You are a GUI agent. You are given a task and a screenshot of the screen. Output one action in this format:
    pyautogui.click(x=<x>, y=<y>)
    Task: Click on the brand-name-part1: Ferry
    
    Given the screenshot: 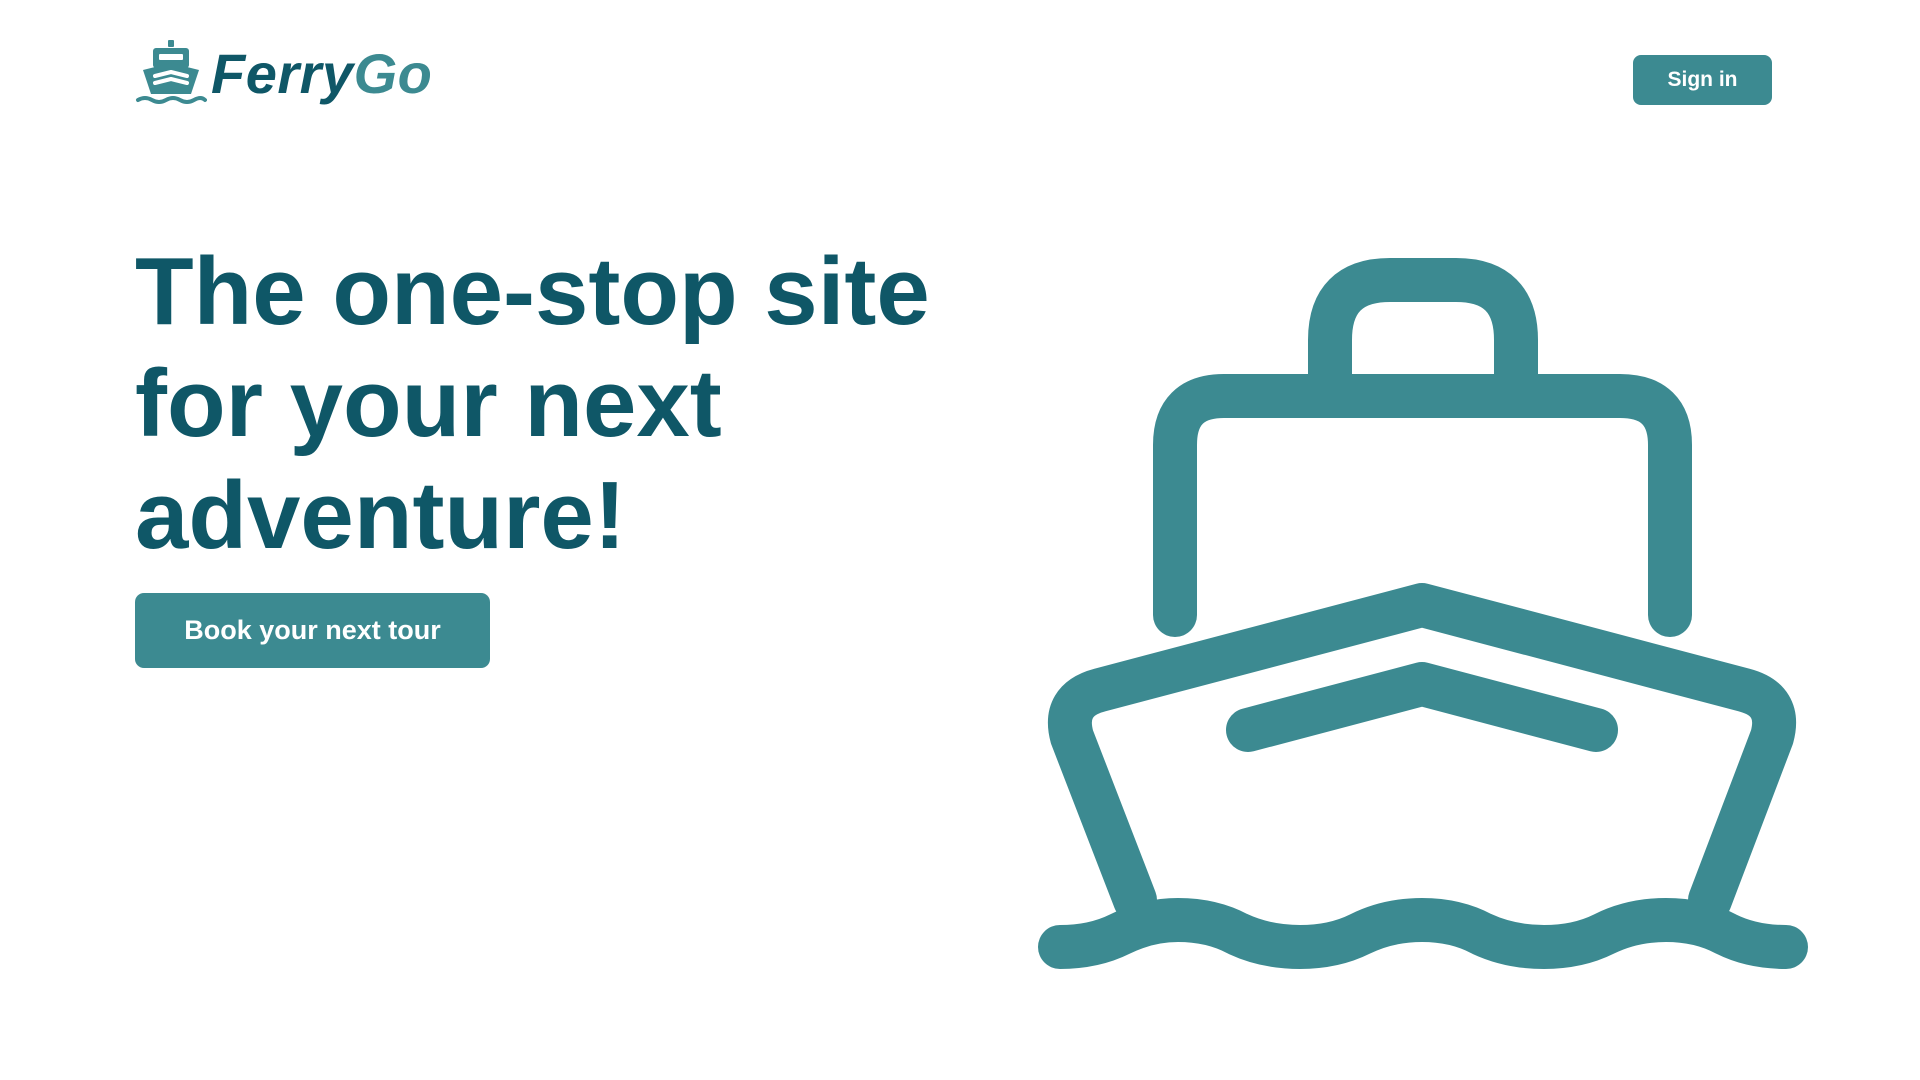 What is the action you would take?
    pyautogui.click(x=282, y=73)
    